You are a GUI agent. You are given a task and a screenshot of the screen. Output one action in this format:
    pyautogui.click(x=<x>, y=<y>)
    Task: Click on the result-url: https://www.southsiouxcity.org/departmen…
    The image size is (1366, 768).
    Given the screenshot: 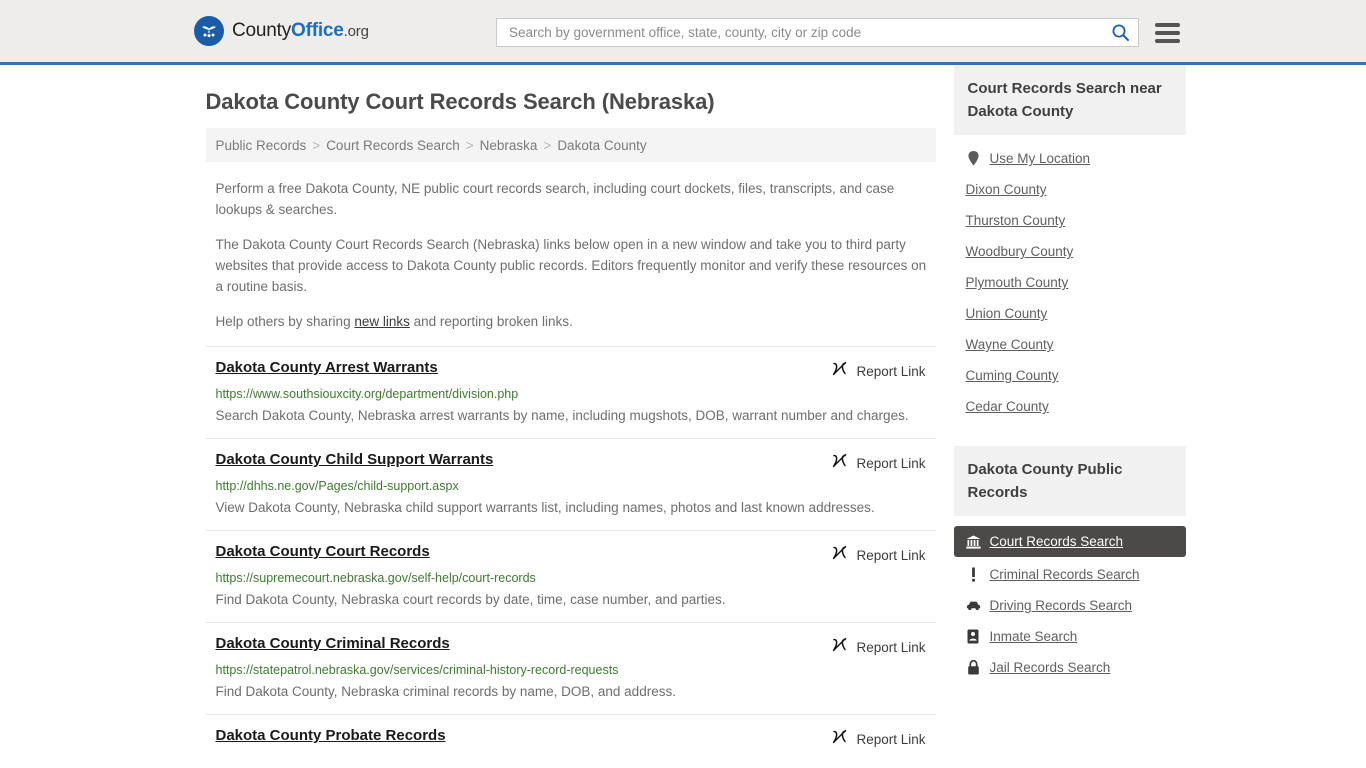 What is the action you would take?
    pyautogui.click(x=367, y=394)
    